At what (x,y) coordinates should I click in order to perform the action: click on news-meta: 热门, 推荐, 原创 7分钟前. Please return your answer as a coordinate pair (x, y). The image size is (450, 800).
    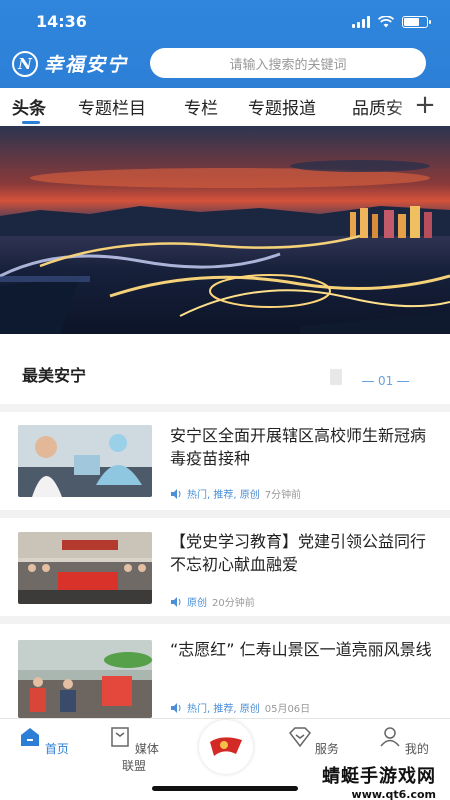
    Looking at the image, I should click on (235, 493).